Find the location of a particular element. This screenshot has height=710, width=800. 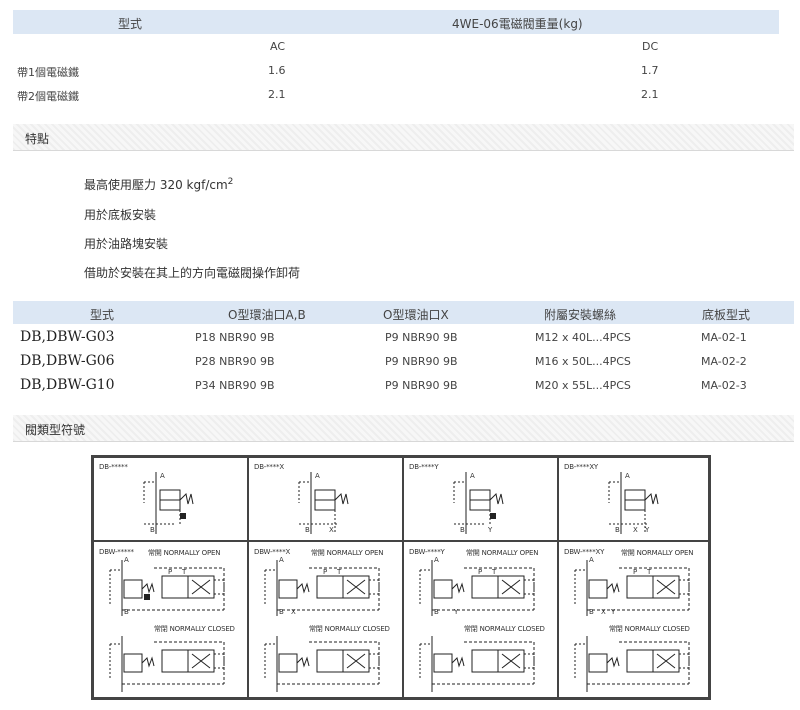

weight-row-1-dc: 1.7 is located at coordinates (650, 70).